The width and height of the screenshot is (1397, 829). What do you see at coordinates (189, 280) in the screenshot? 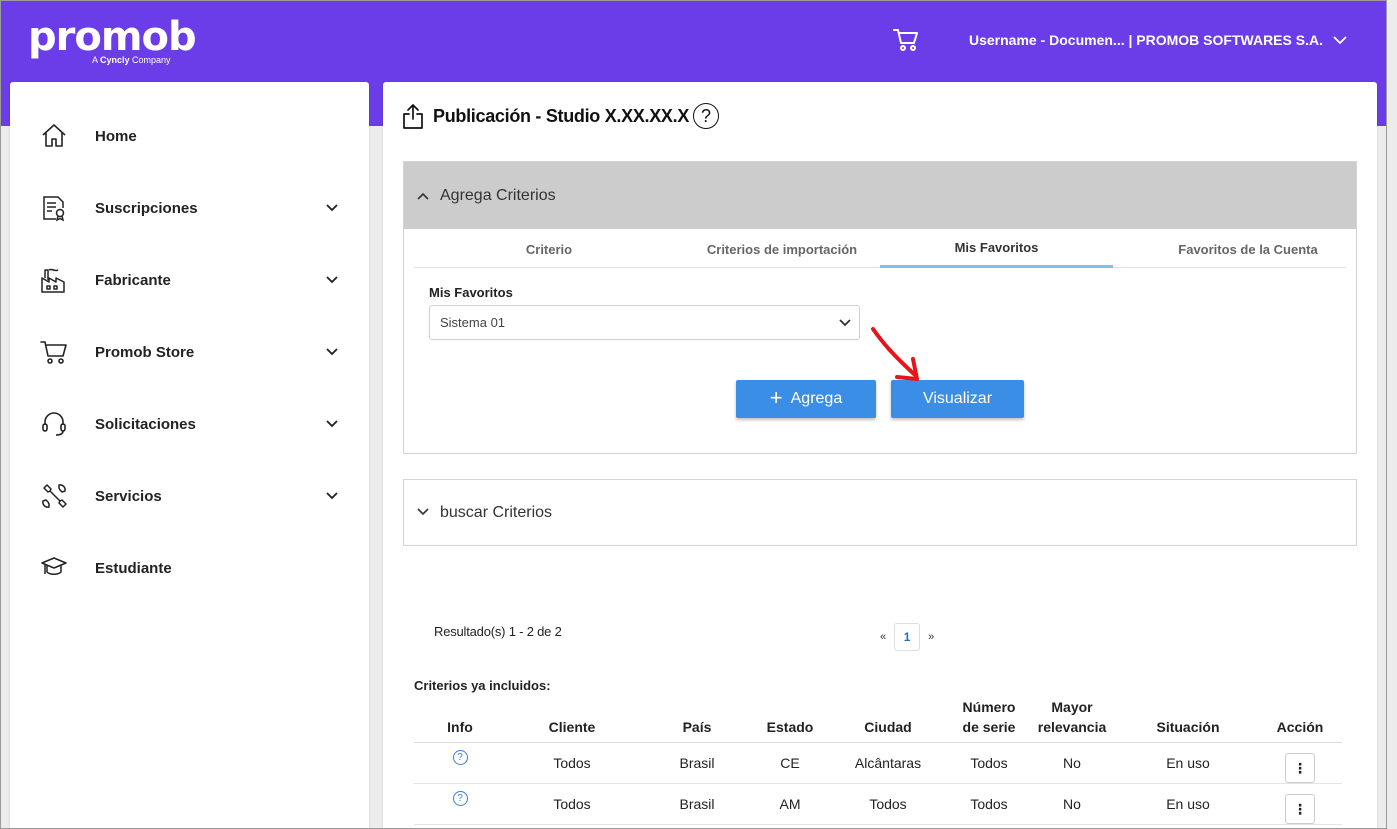
I see `sidebar-item-fabricante: Fabricante` at bounding box center [189, 280].